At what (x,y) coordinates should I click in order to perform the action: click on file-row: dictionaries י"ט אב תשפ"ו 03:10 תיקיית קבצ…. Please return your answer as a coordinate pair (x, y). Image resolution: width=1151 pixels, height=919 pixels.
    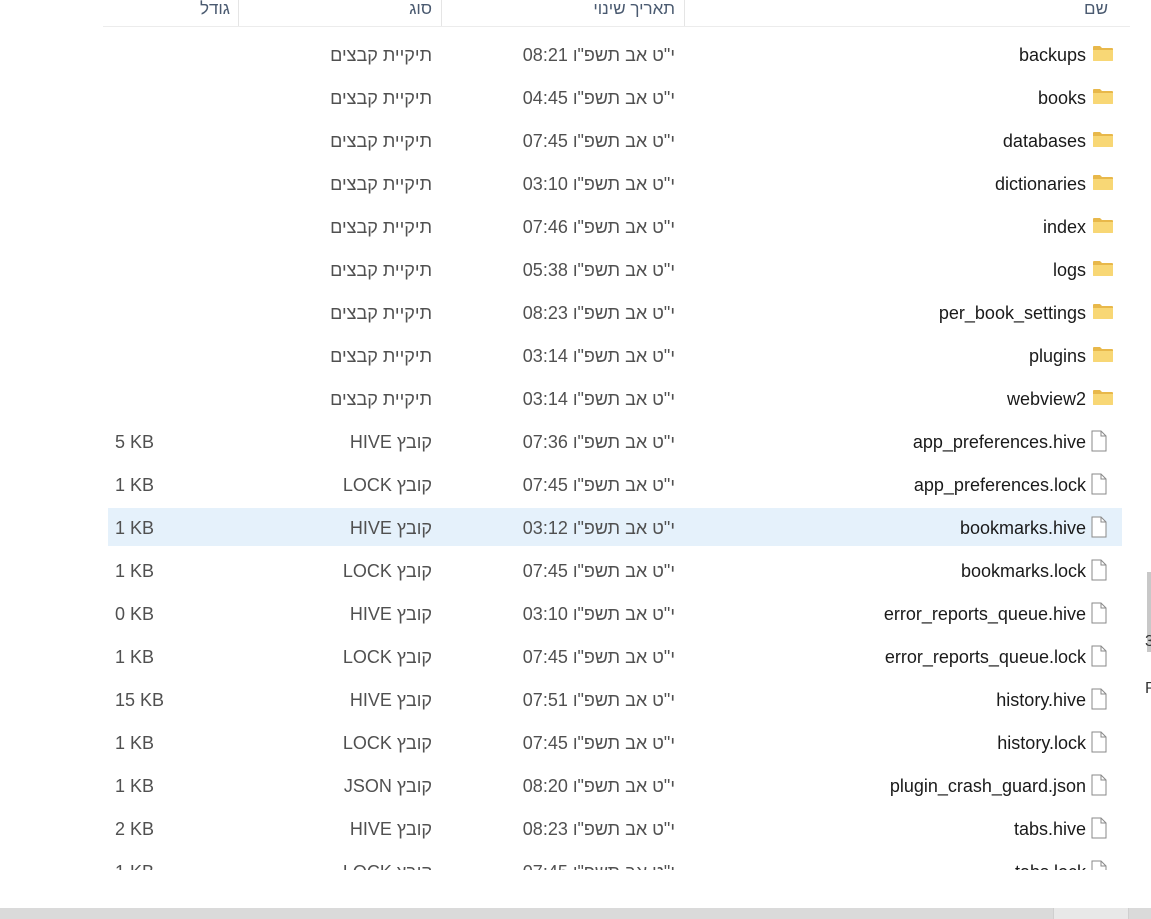
    Looking at the image, I should click on (615, 183).